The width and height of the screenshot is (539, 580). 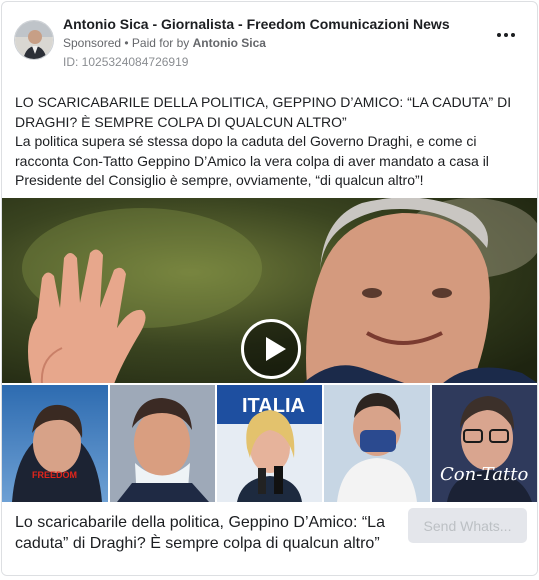 What do you see at coordinates (229, 43) in the screenshot?
I see `paid-for-by: Antonio Sica` at bounding box center [229, 43].